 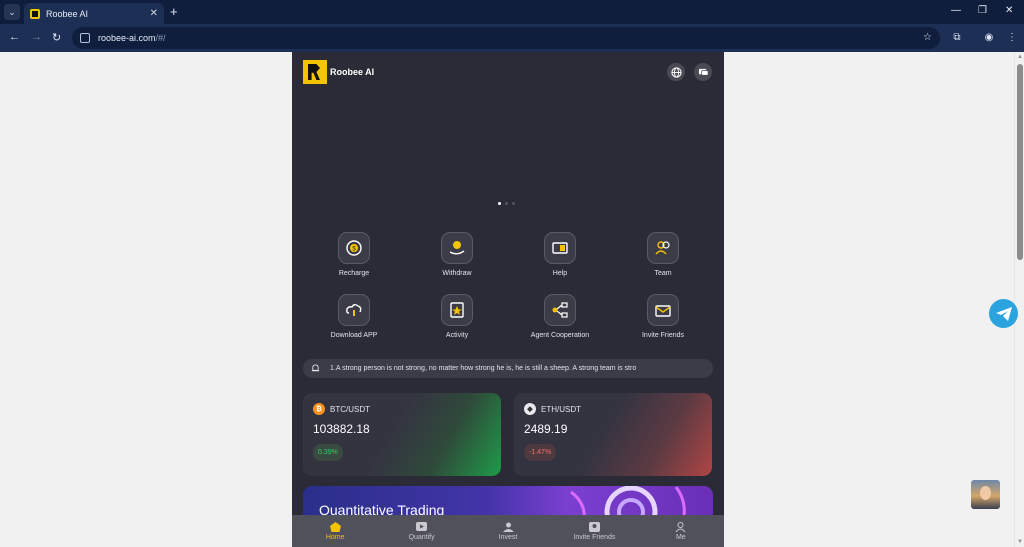 What do you see at coordinates (613, 434) in the screenshot?
I see `ticker-card-eth: ◆ ETH/USDT 2489.19 -1.47%` at bounding box center [613, 434].